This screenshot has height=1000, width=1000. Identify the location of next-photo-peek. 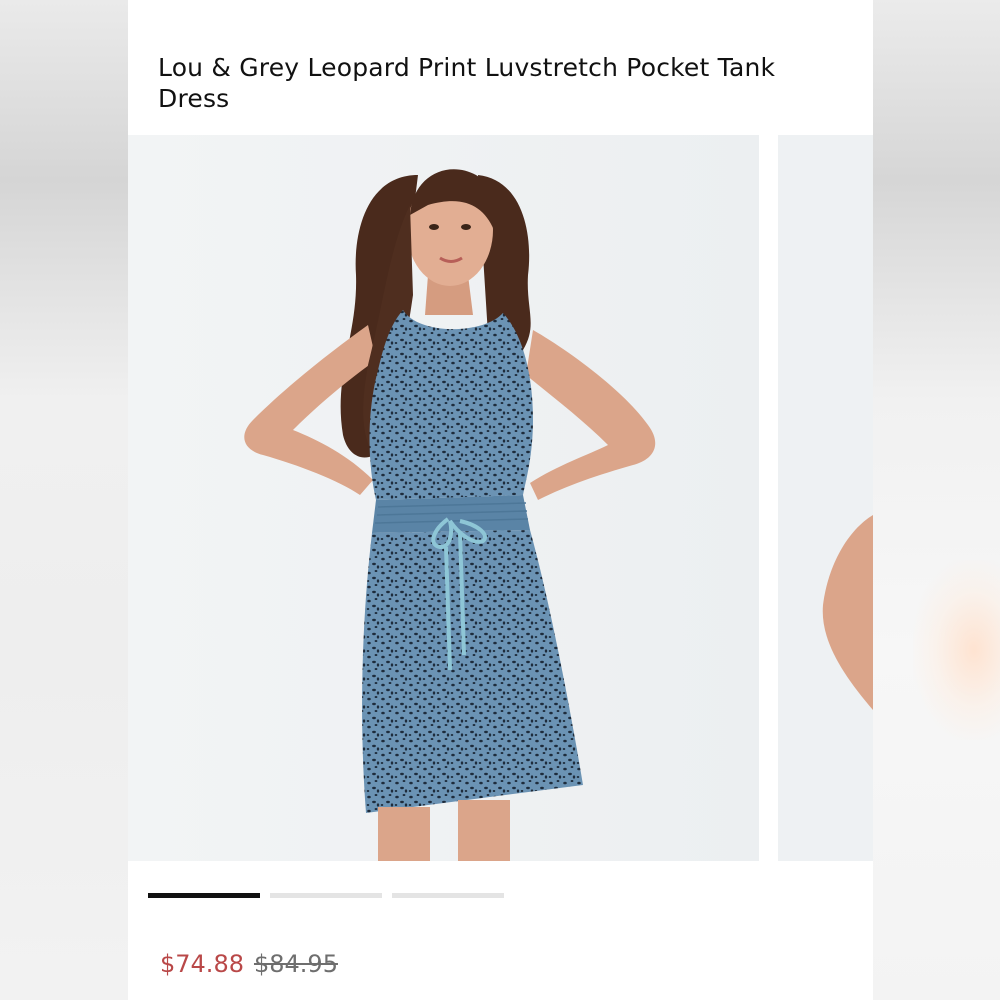
(825, 498).